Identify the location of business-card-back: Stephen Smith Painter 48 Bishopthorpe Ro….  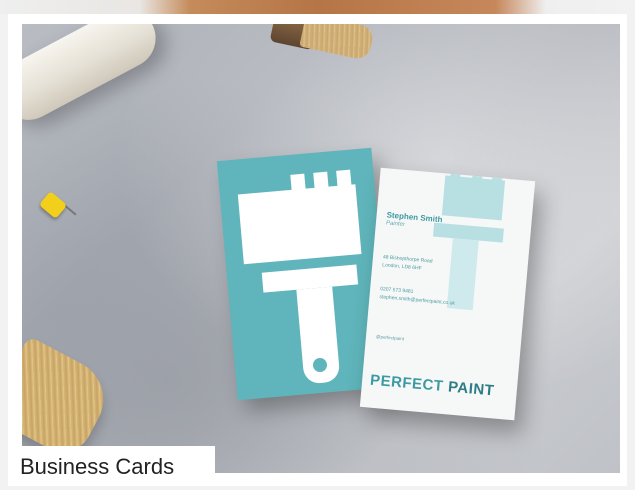
(447, 294).